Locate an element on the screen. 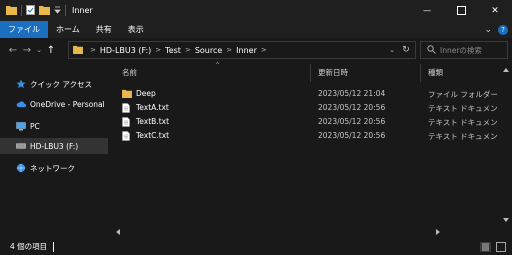  back-arrow-icon: ← is located at coordinates (13, 50).